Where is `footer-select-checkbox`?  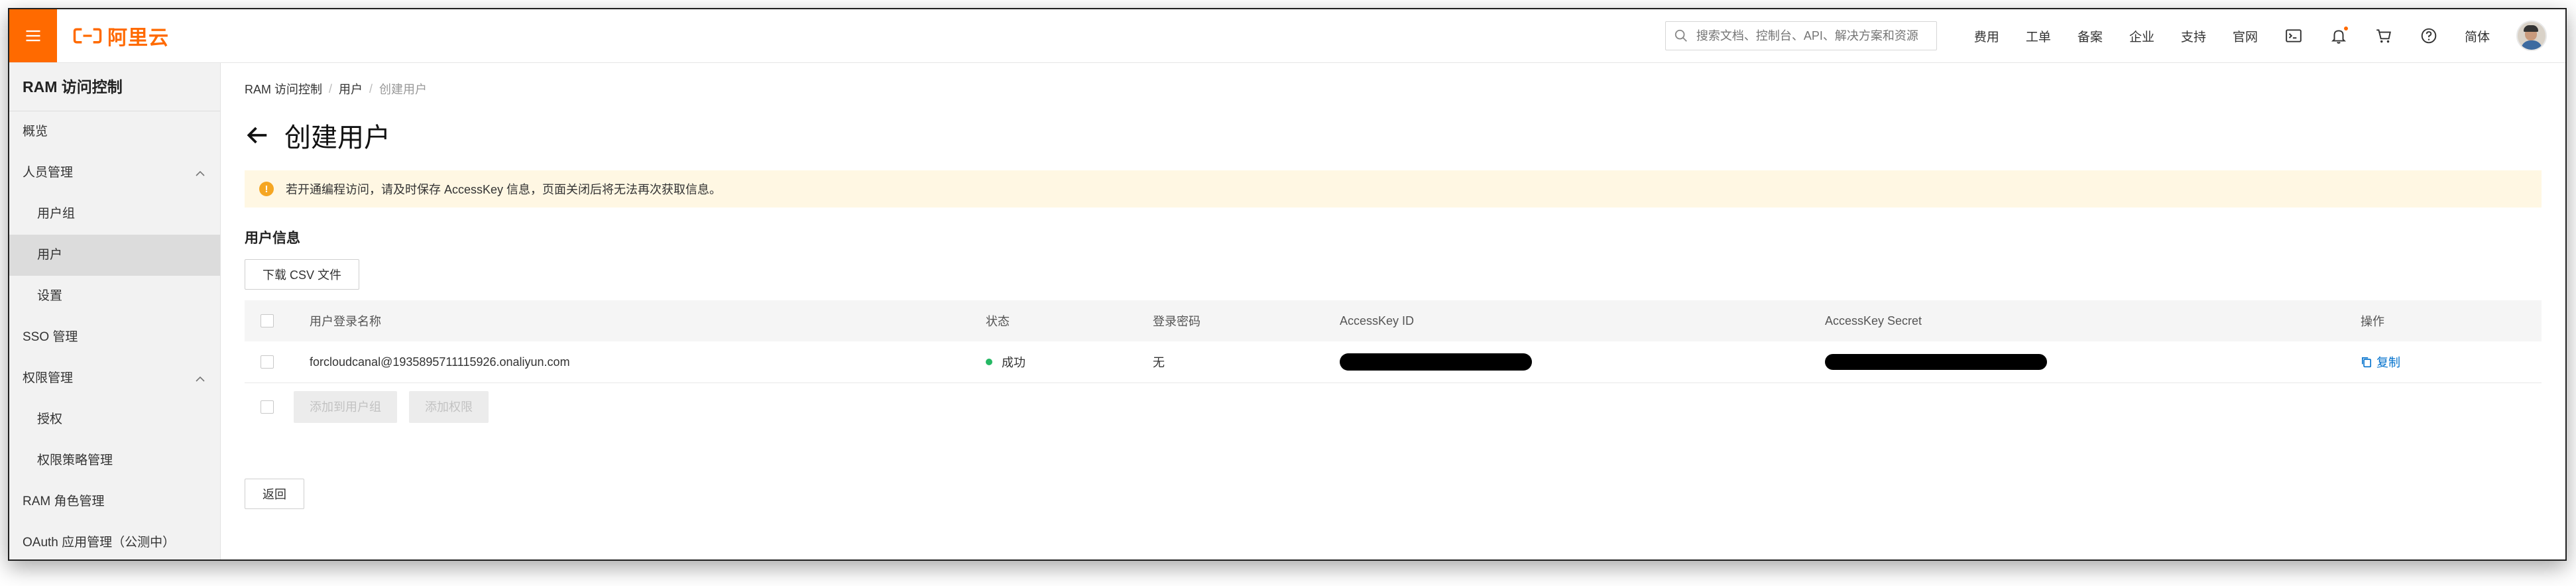
footer-select-checkbox is located at coordinates (267, 407).